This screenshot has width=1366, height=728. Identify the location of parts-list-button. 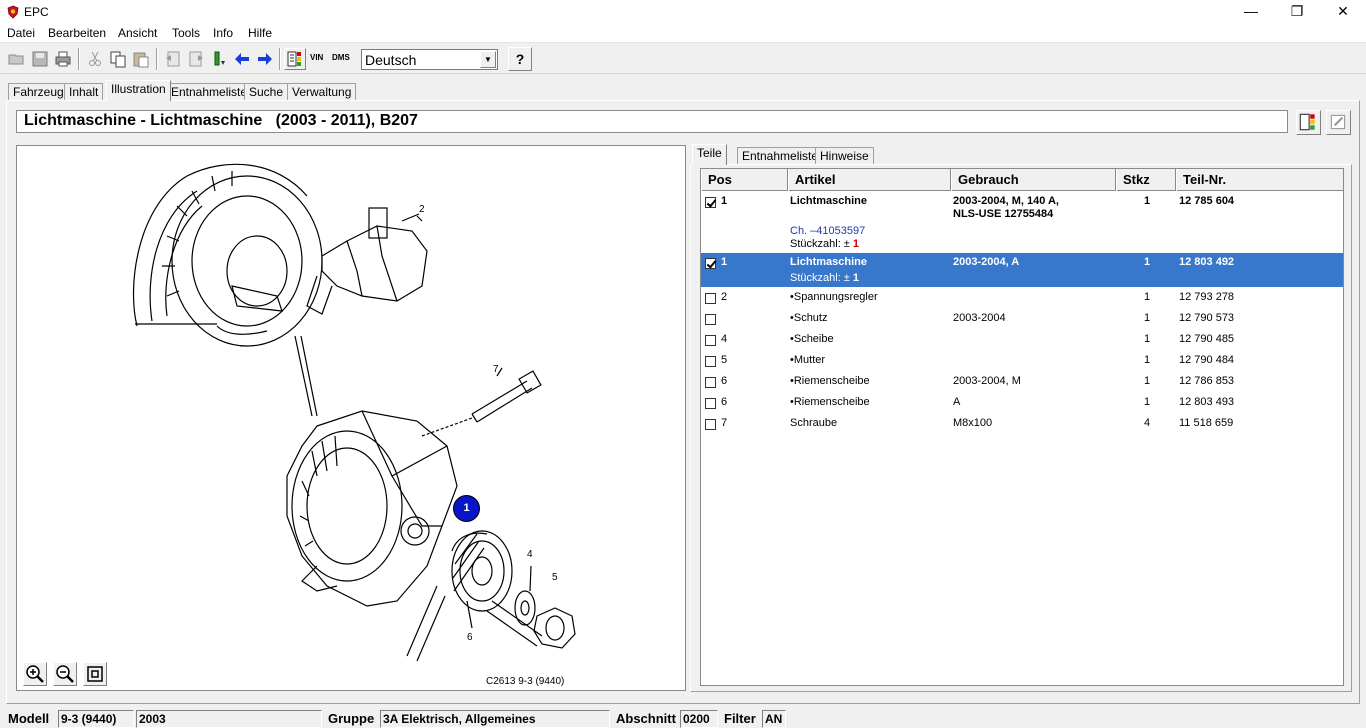
(295, 59).